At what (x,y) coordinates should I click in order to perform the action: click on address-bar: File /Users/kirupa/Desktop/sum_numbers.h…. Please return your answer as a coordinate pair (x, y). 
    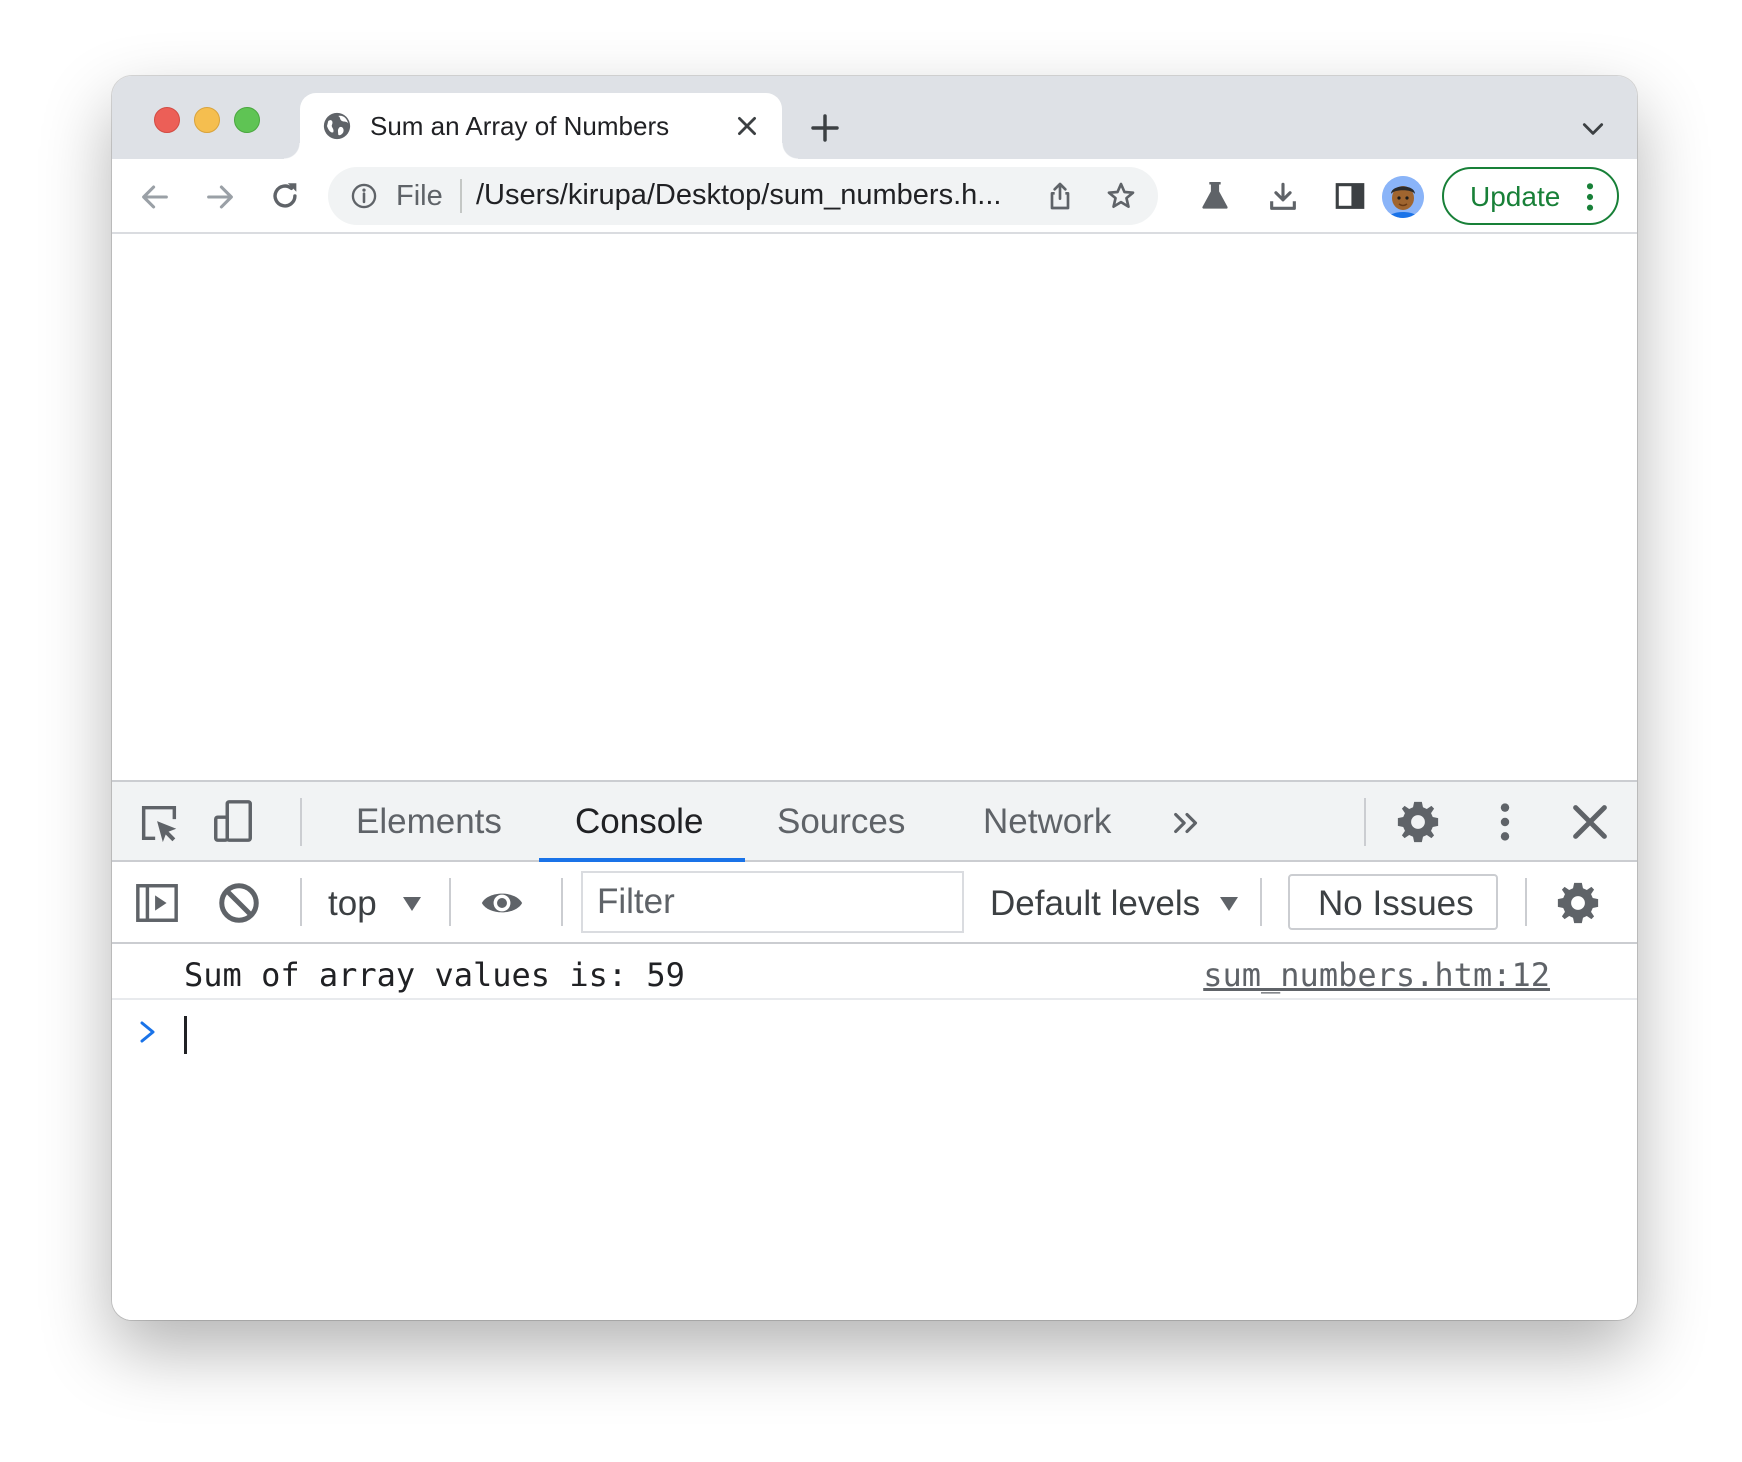
    Looking at the image, I should click on (743, 196).